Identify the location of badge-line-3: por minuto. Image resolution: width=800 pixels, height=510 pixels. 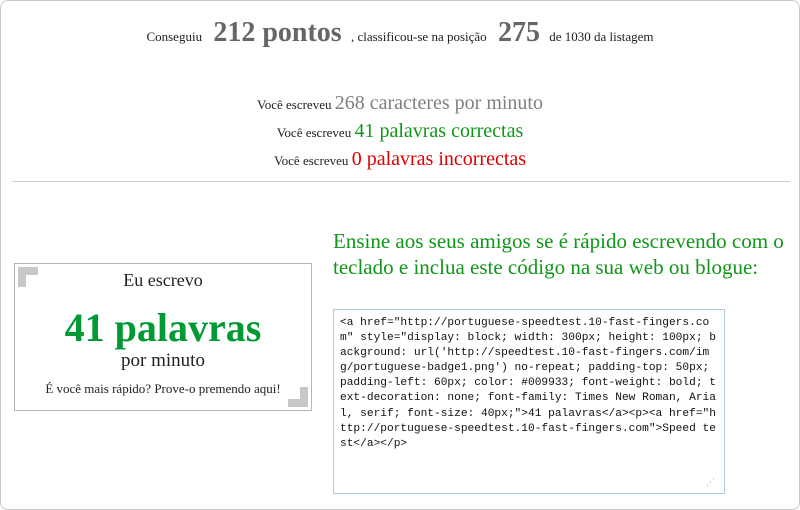
(163, 360).